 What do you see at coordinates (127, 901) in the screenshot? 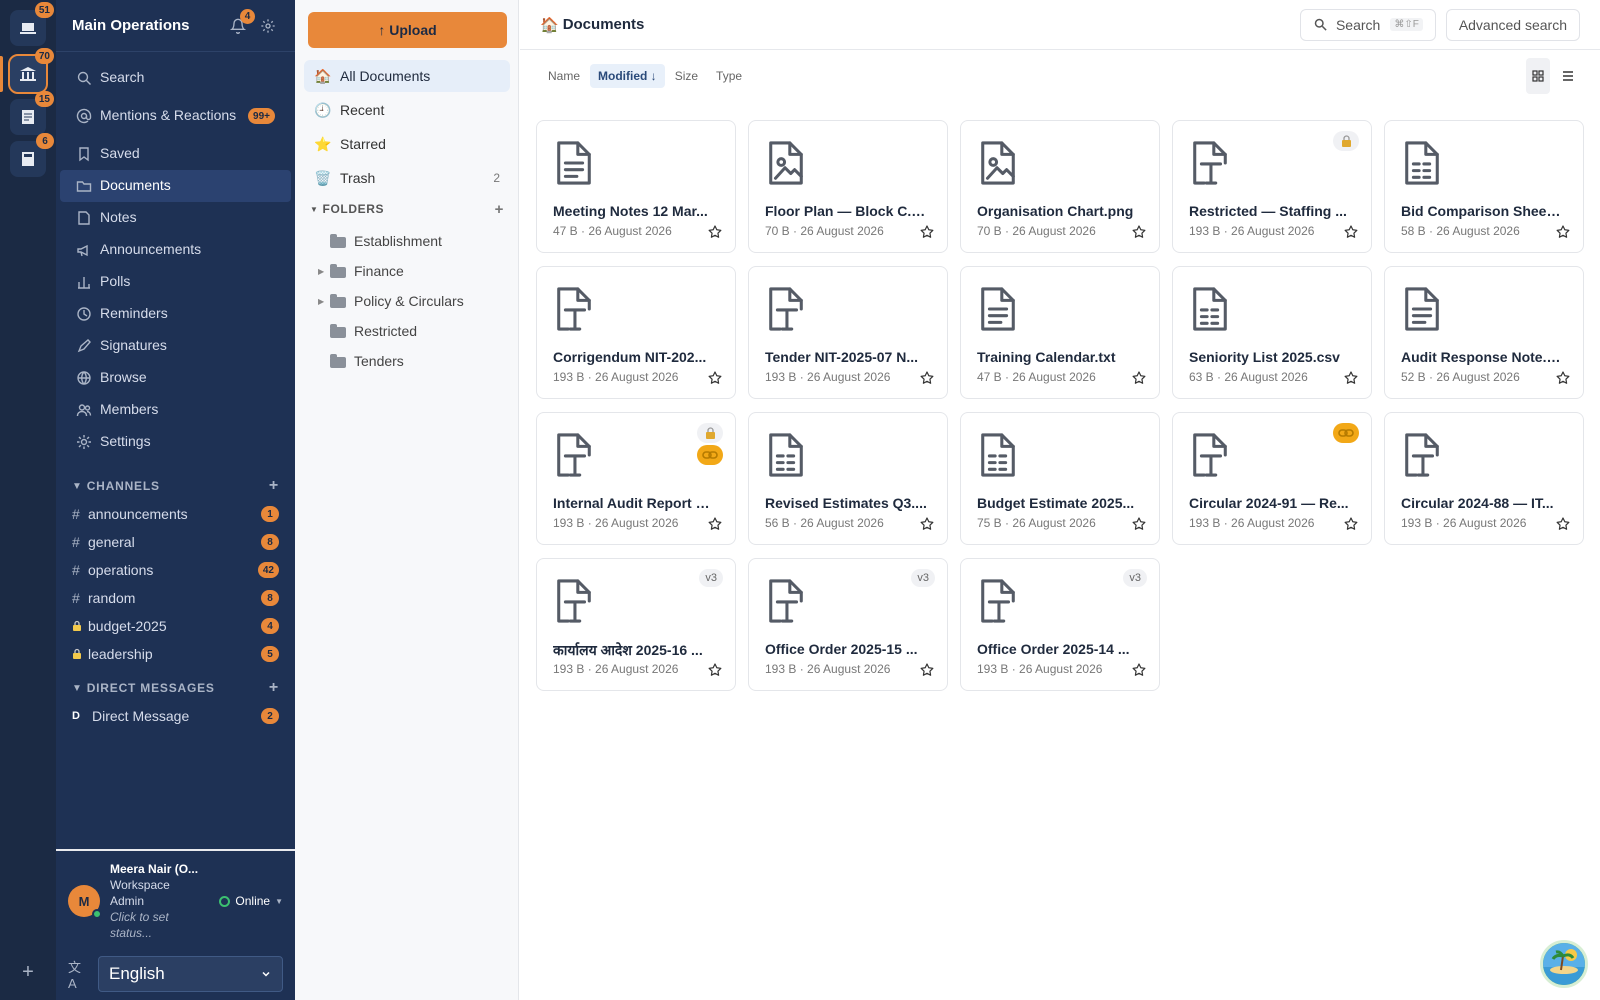
I see `user-role-2: Admin` at bounding box center [127, 901].